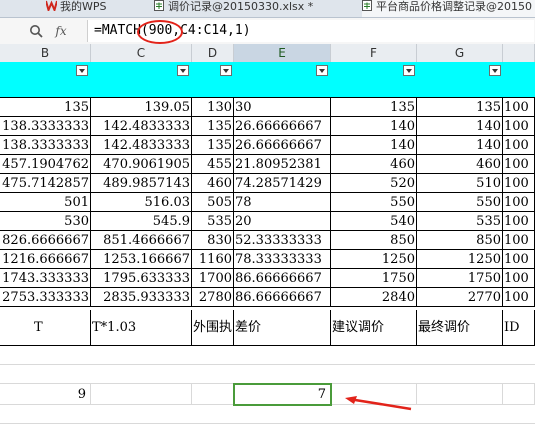 The height and width of the screenshot is (431, 535). Describe the element at coordinates (519, 53) in the screenshot. I see `column-header-h` at that location.